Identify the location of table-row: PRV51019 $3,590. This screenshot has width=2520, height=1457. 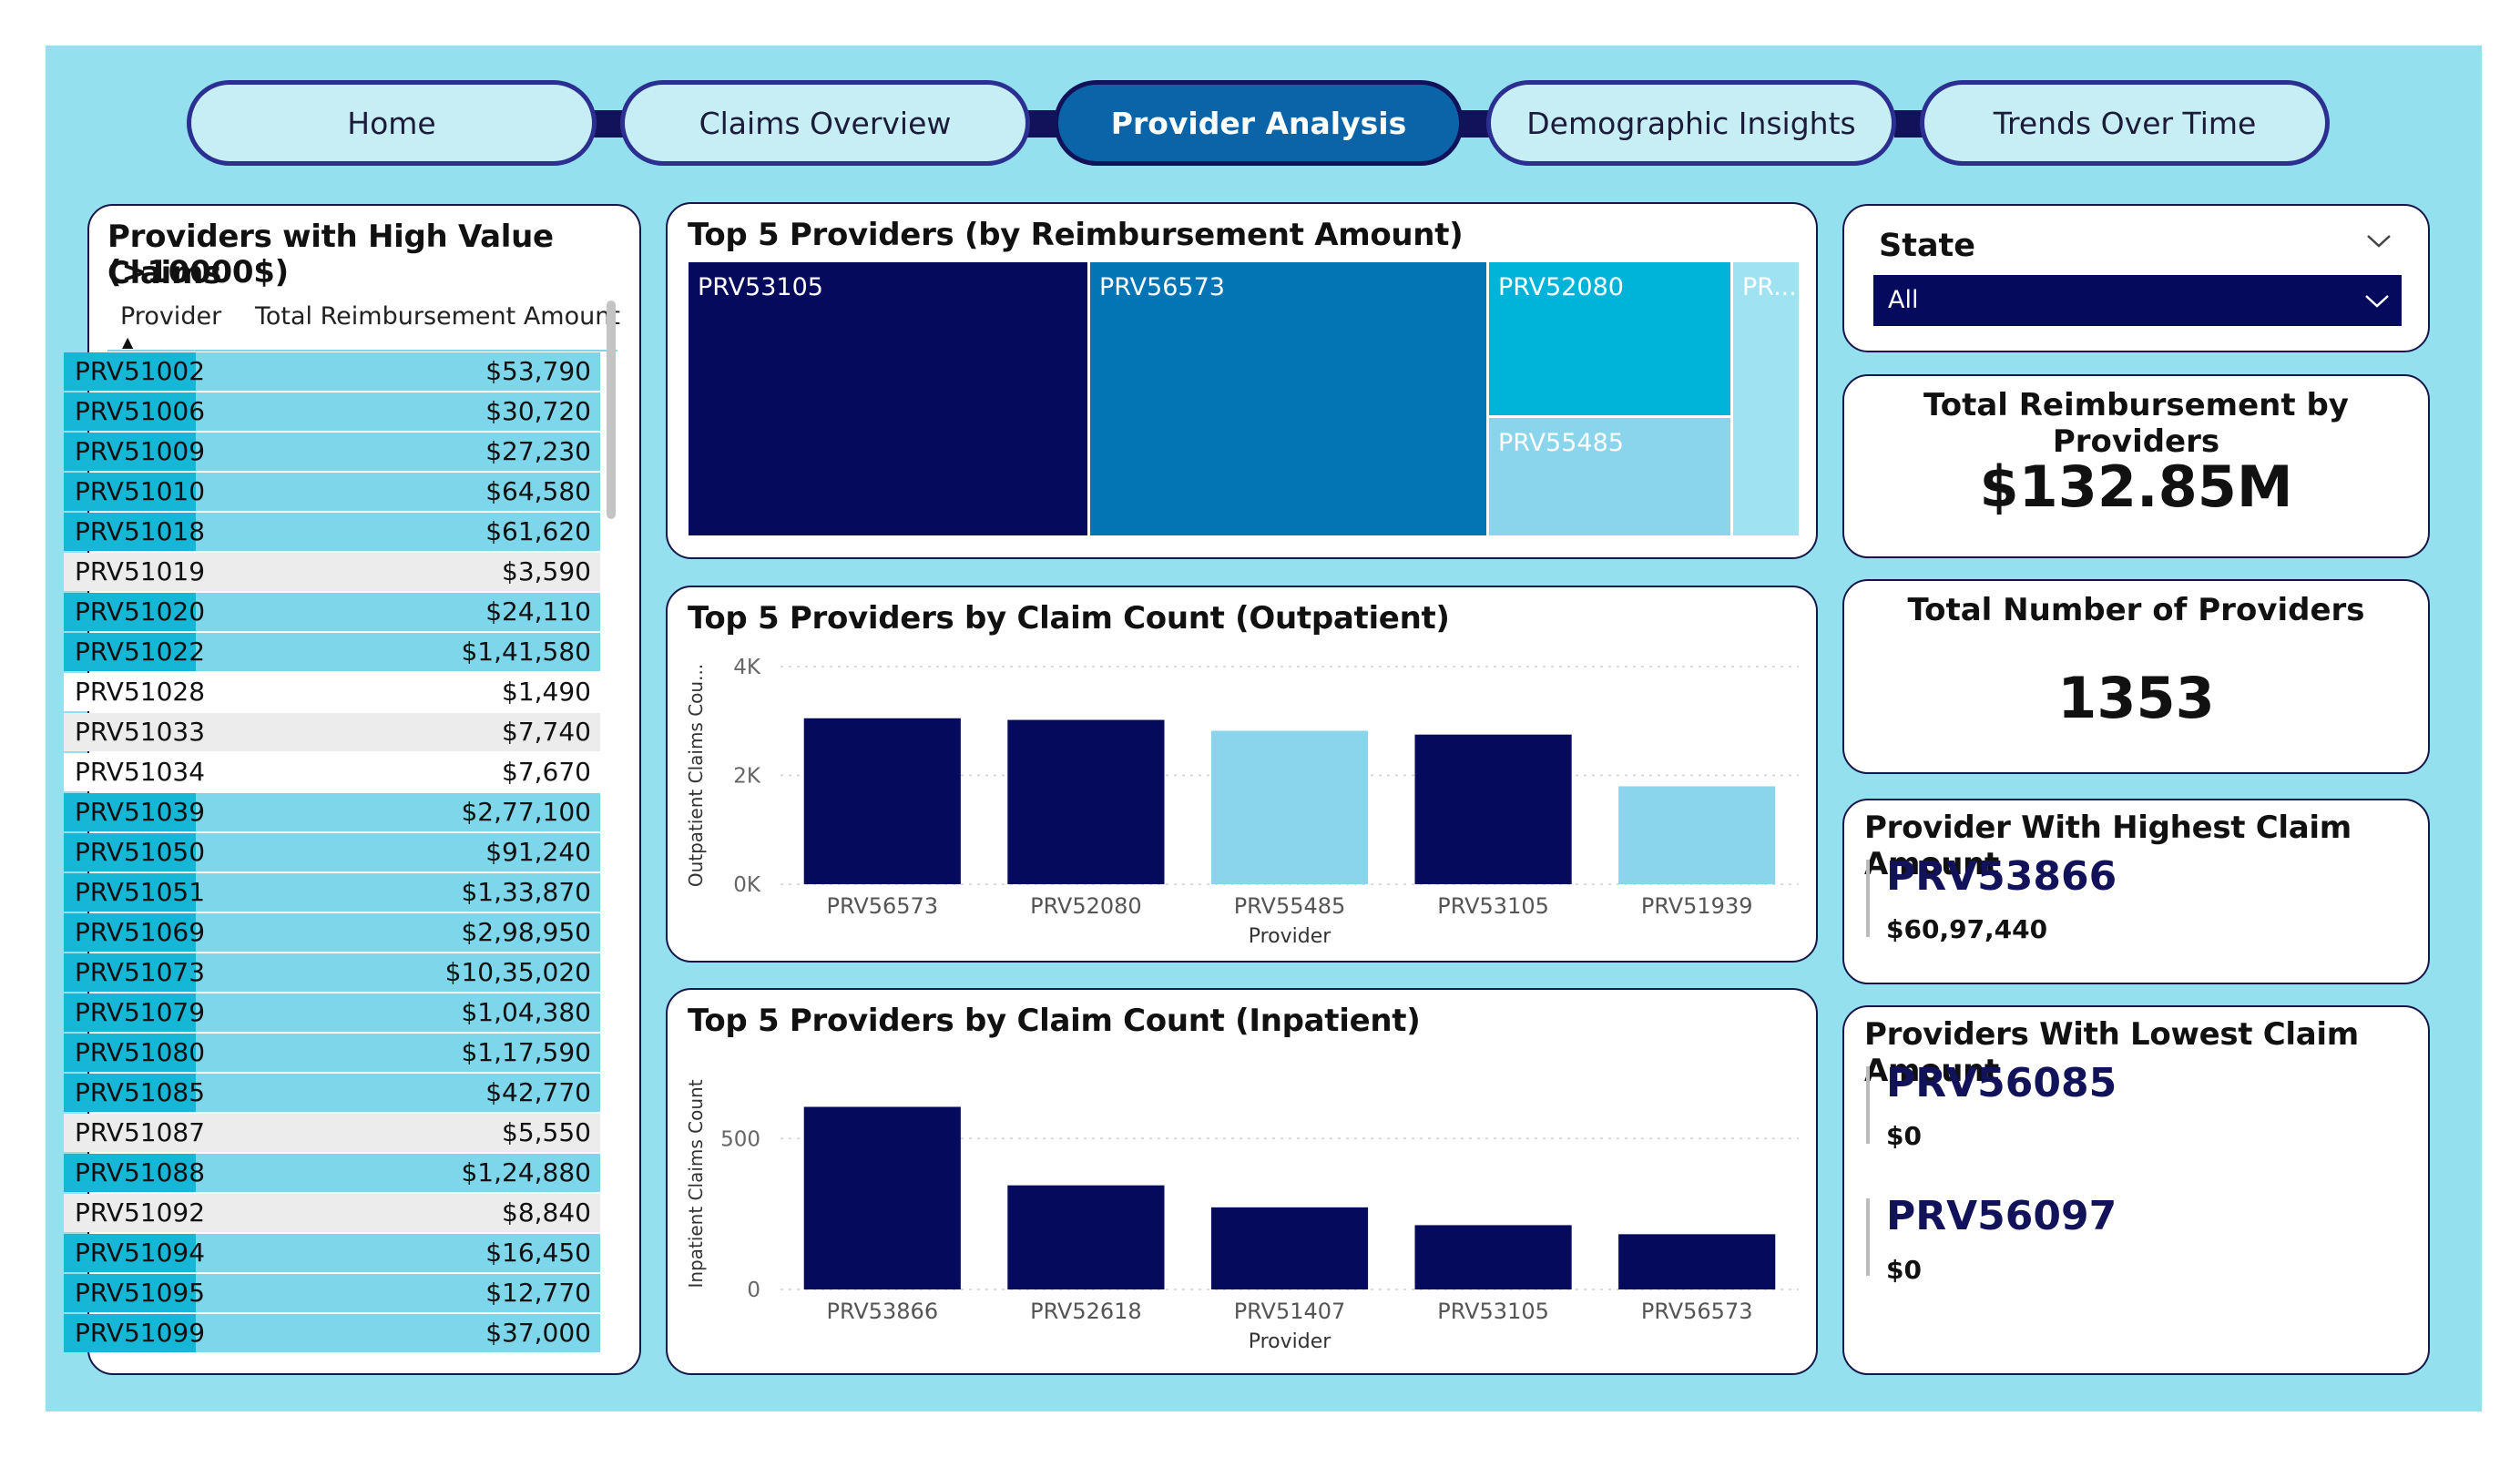
(332, 572).